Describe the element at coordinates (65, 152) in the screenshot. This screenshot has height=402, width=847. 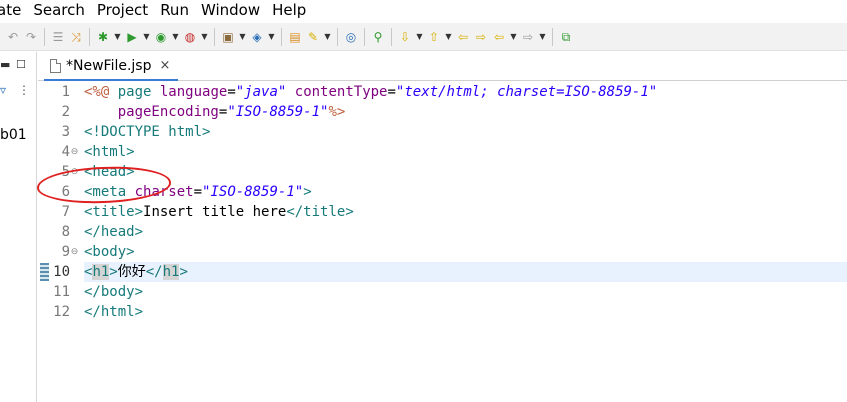
I see `line-number: 4` at that location.